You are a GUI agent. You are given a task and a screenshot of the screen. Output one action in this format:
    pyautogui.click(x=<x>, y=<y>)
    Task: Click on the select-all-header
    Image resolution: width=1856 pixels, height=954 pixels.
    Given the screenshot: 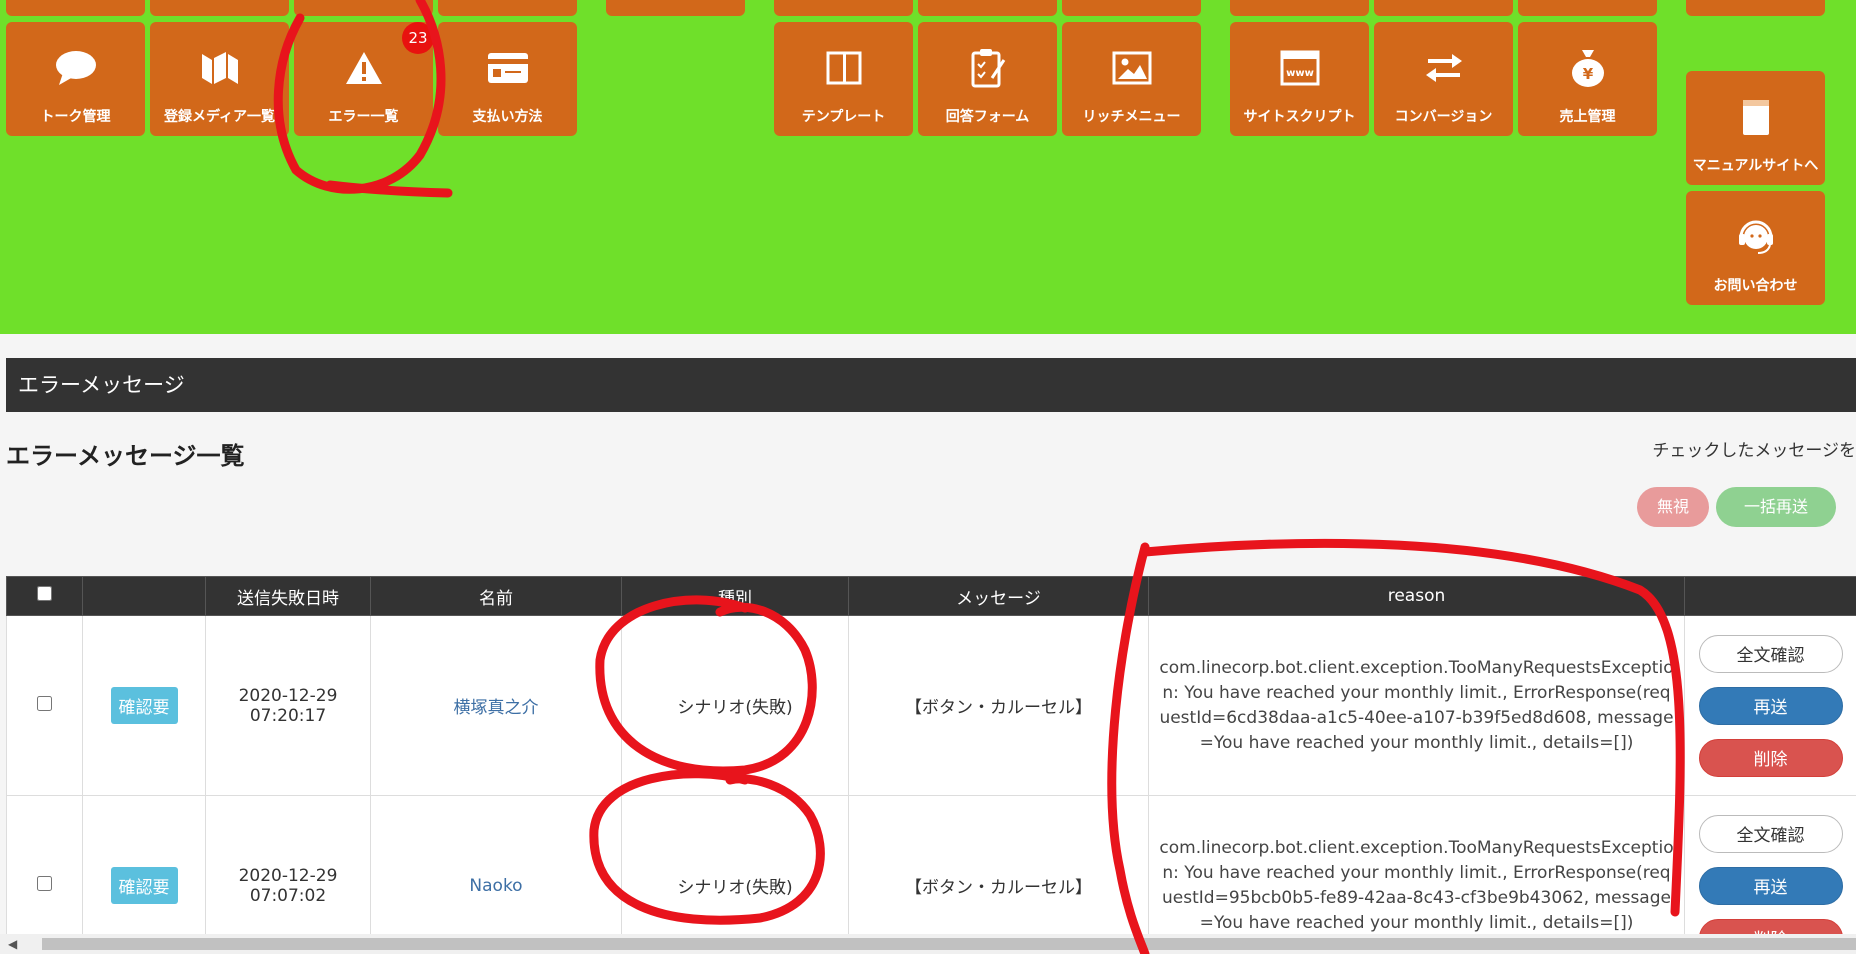 What is the action you would take?
    pyautogui.click(x=44, y=596)
    